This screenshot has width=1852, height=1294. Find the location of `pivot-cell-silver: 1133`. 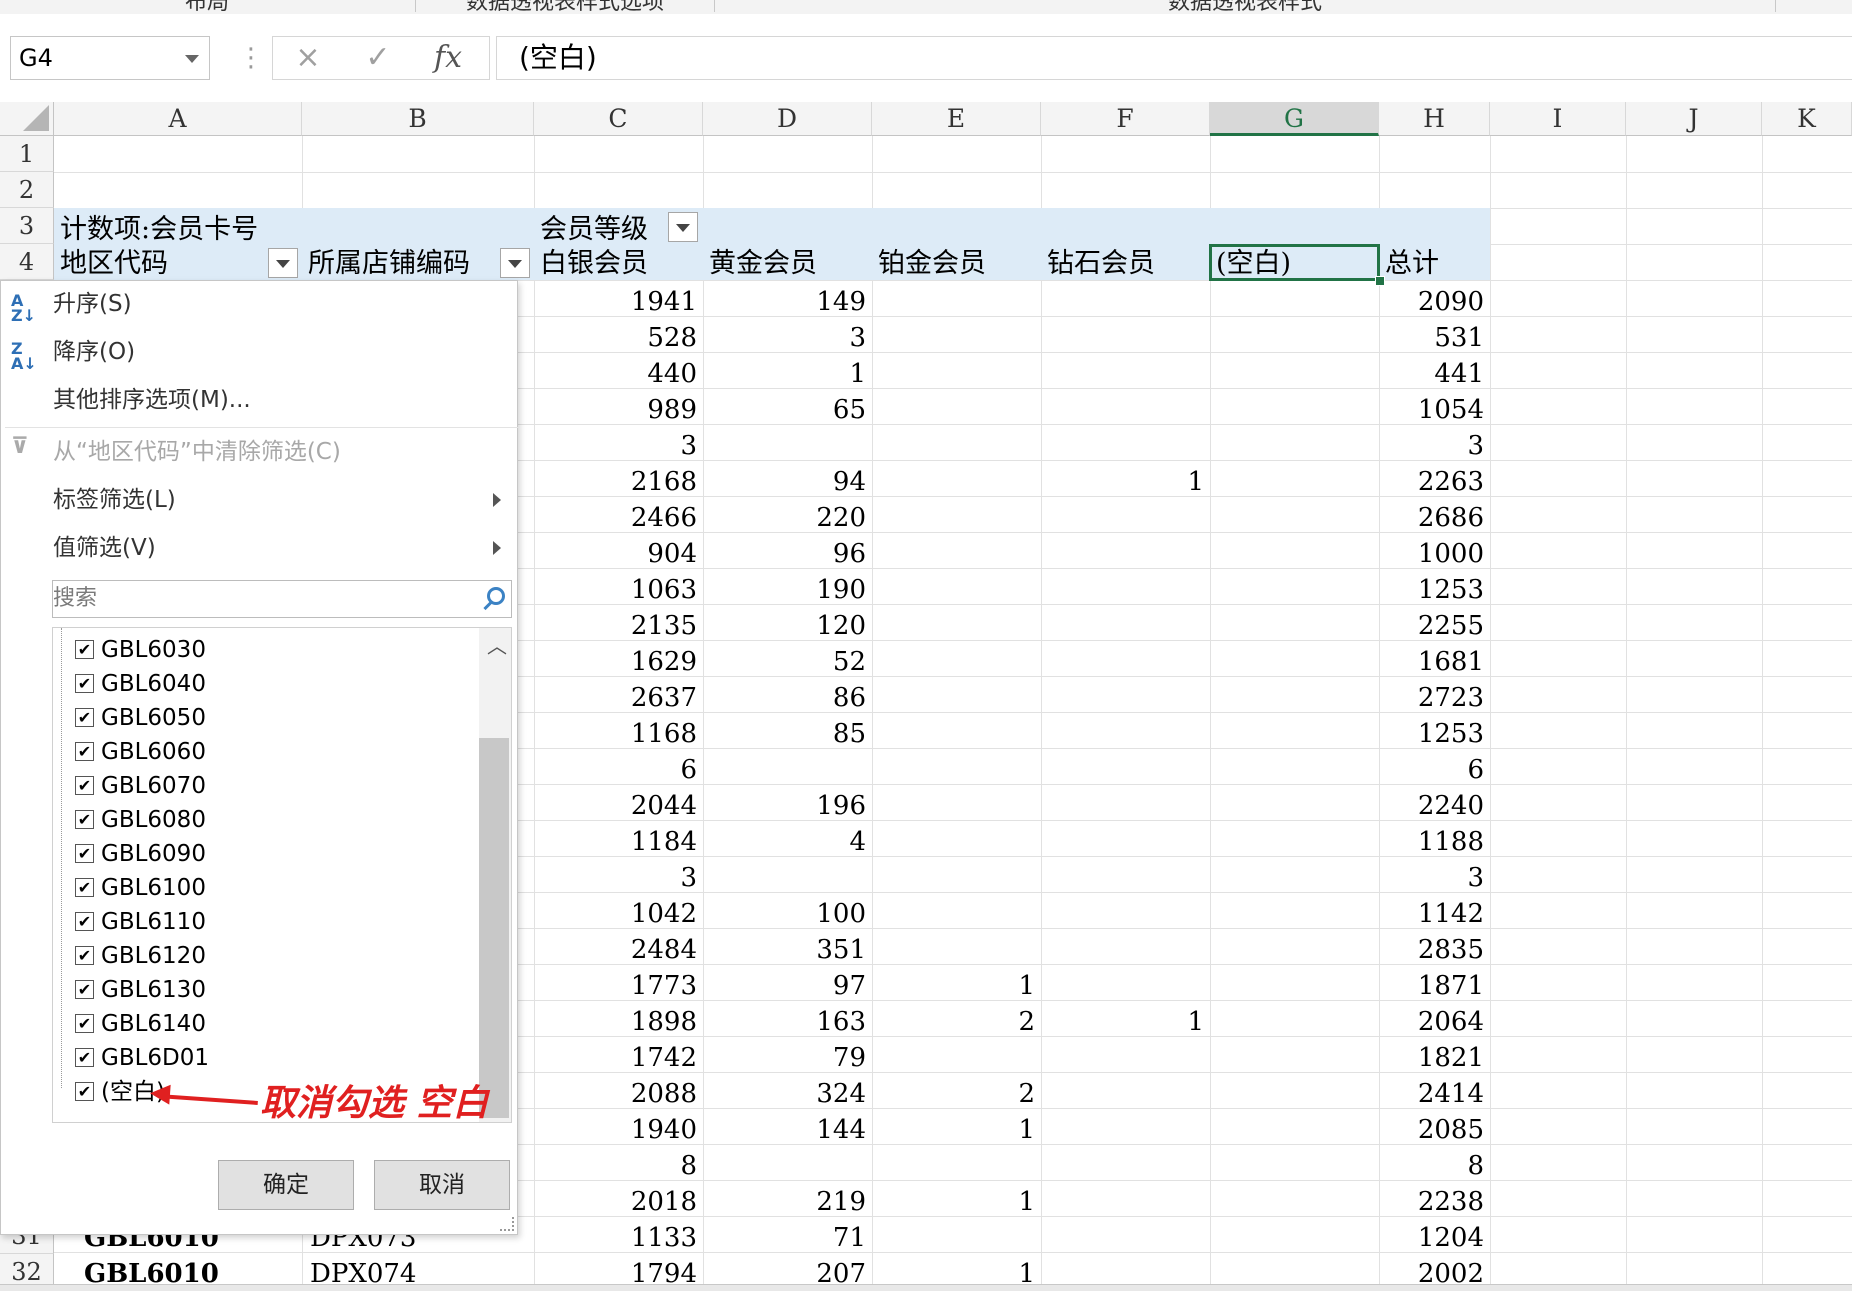

pivot-cell-silver: 1133 is located at coordinates (618, 1236).